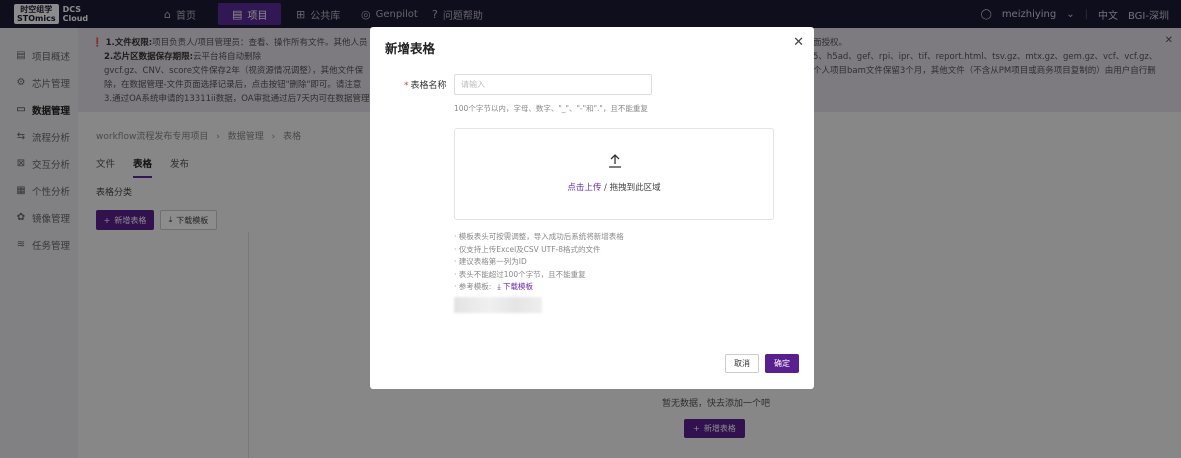 The image size is (1181, 458). I want to click on note-item: · 参考模板: ⤓ 下载模板, so click(494, 286).